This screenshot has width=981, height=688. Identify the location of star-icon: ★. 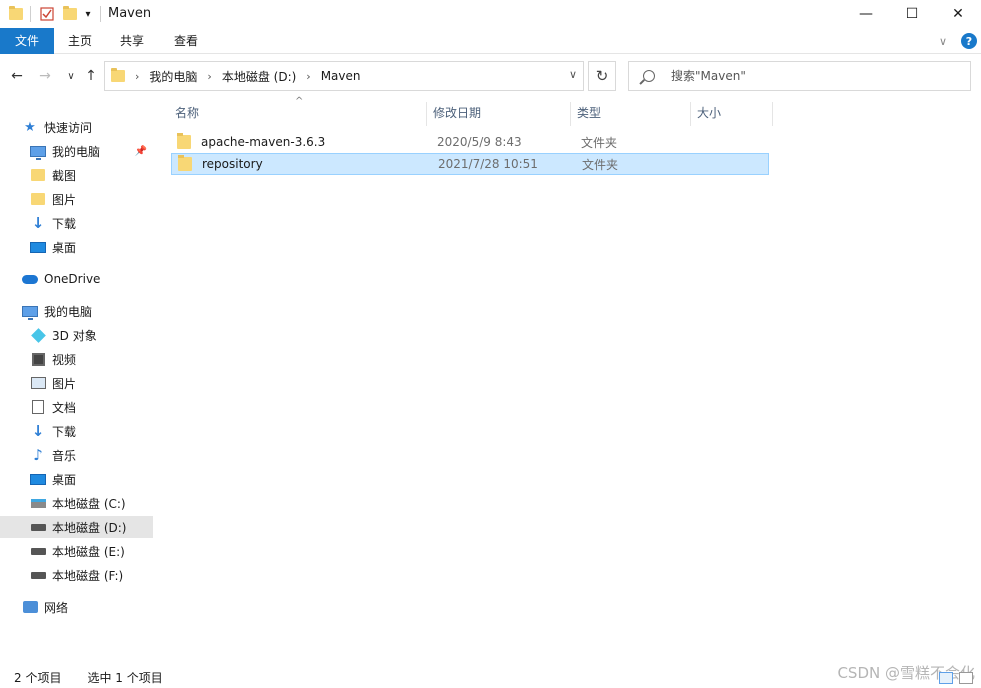
(30, 127).